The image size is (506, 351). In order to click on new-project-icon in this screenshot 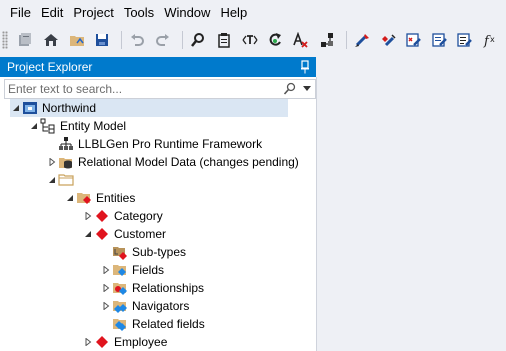, I will do `click(25, 40)`.